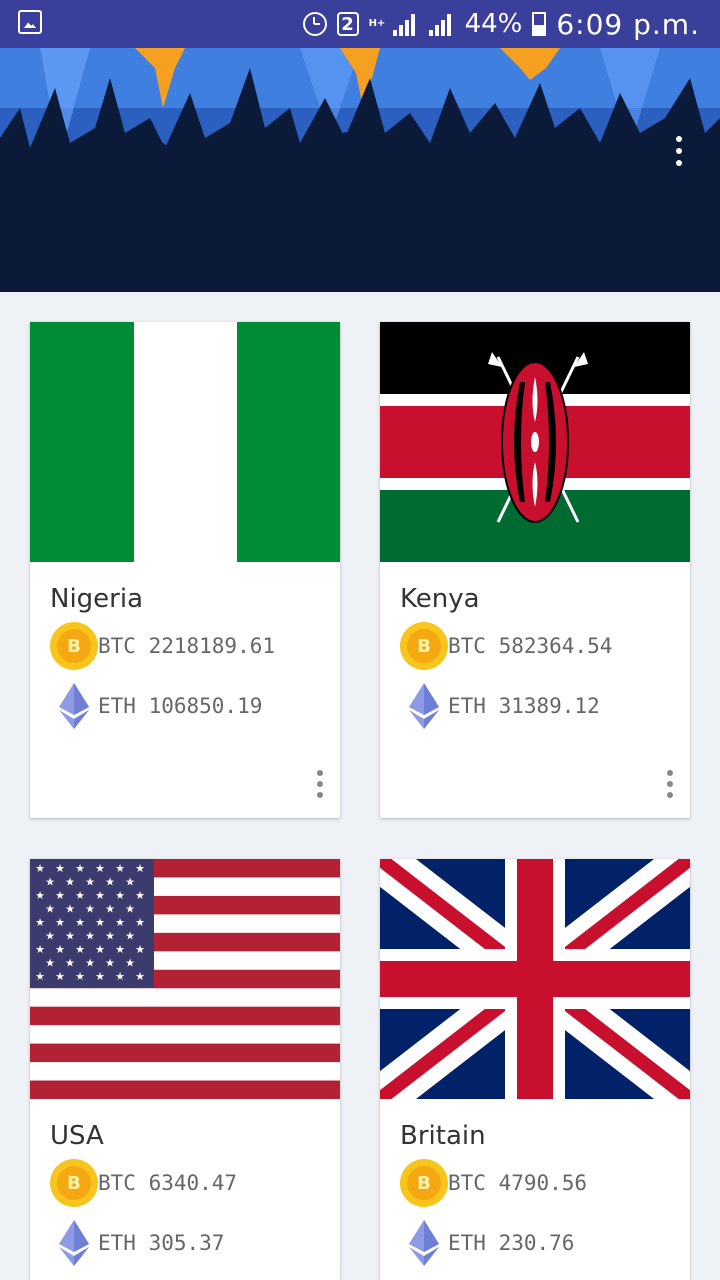 The height and width of the screenshot is (1280, 720). I want to click on btc-value: BTC 6340.47, so click(168, 1183).